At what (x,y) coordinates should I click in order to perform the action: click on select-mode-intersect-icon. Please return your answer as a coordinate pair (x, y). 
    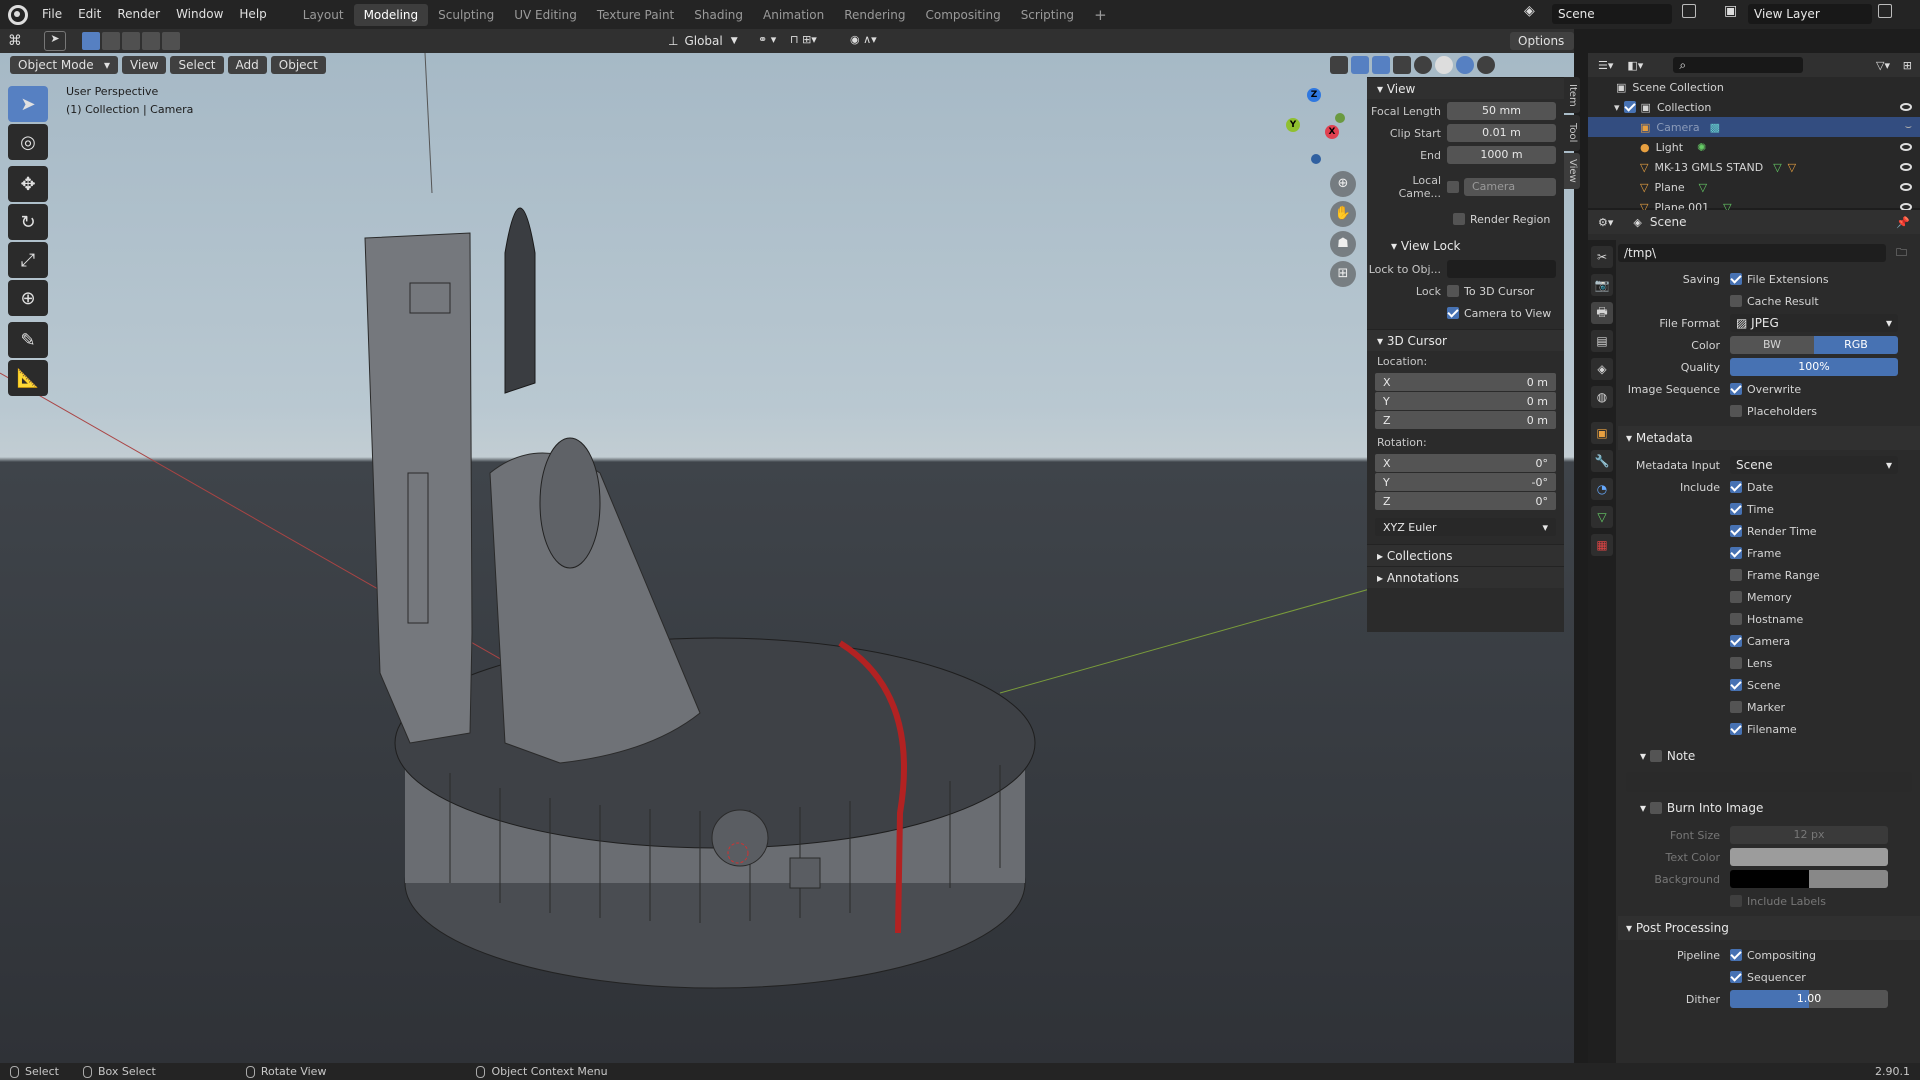
    Looking at the image, I should click on (171, 41).